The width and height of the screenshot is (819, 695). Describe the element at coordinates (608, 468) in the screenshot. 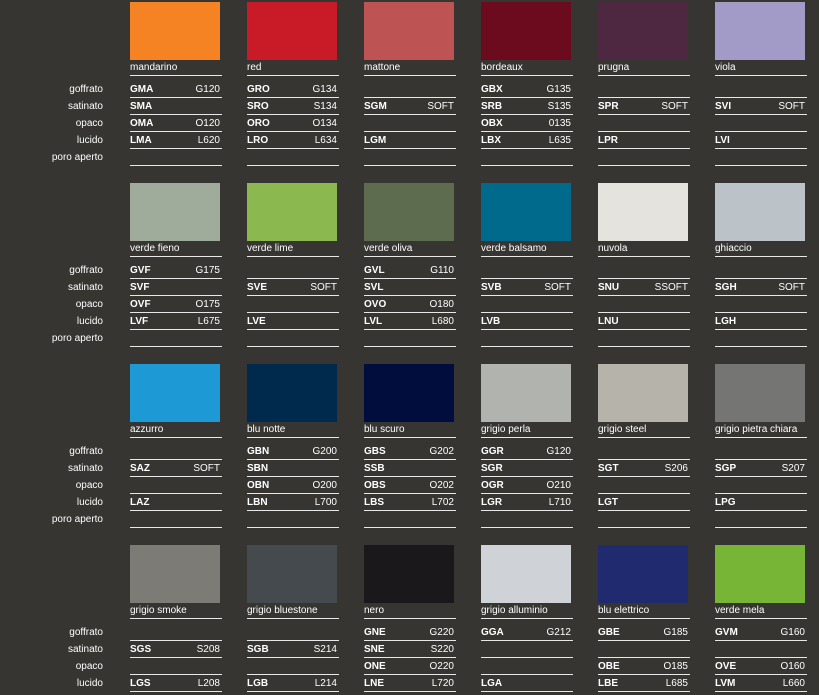

I see `finish-code: SGT` at that location.